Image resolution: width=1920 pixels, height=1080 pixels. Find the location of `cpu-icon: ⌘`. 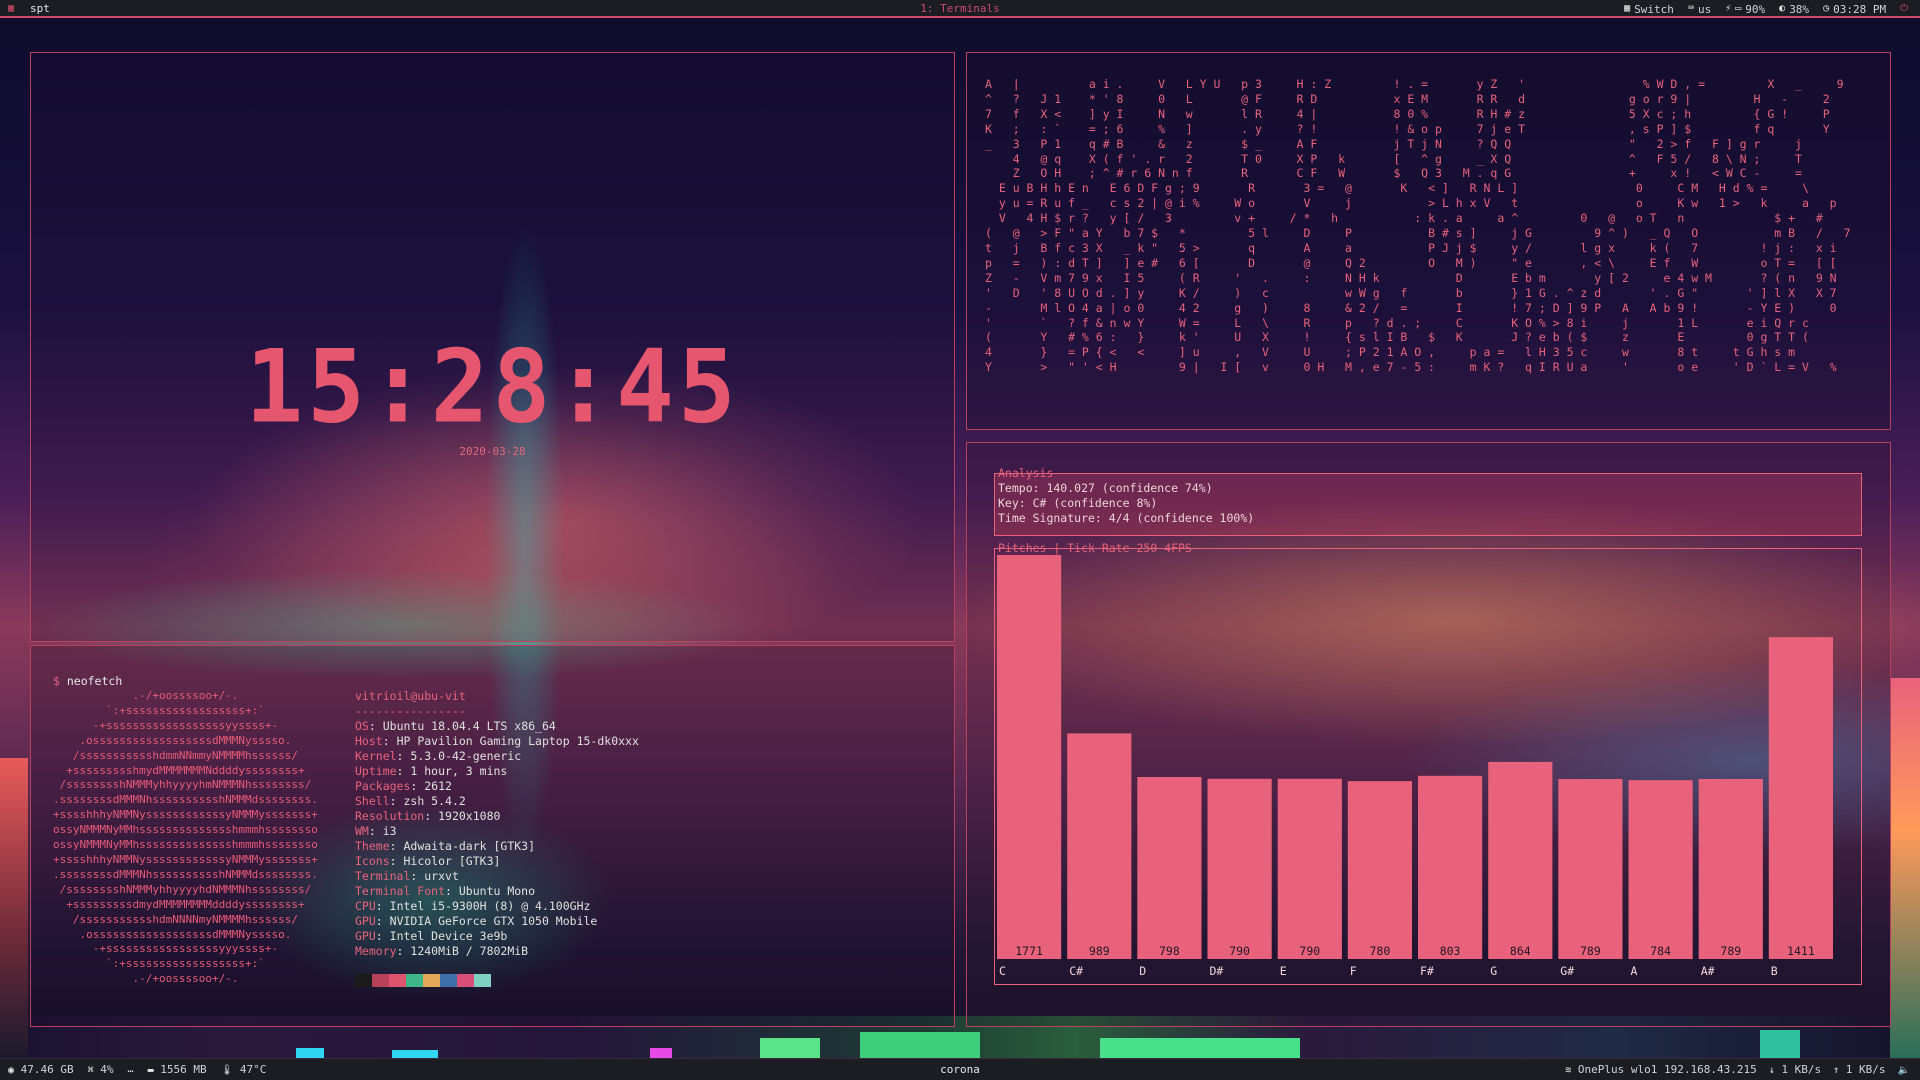

cpu-icon: ⌘ is located at coordinates (90, 1070).